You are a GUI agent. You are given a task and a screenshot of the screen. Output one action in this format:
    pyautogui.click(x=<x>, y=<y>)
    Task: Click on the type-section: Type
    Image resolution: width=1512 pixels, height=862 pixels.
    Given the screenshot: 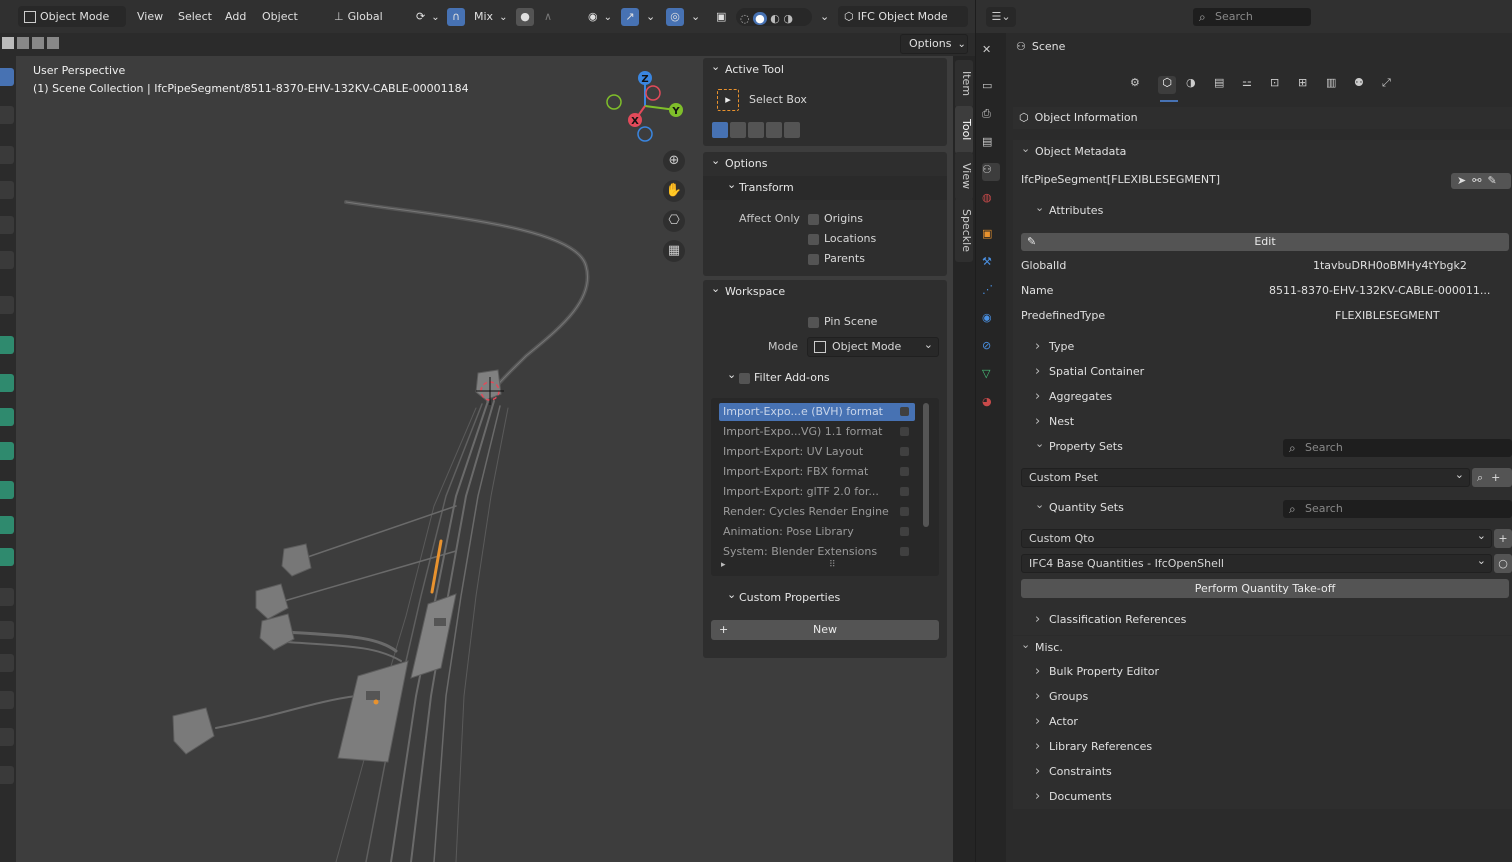 What is the action you would take?
    pyautogui.click(x=1054, y=347)
    